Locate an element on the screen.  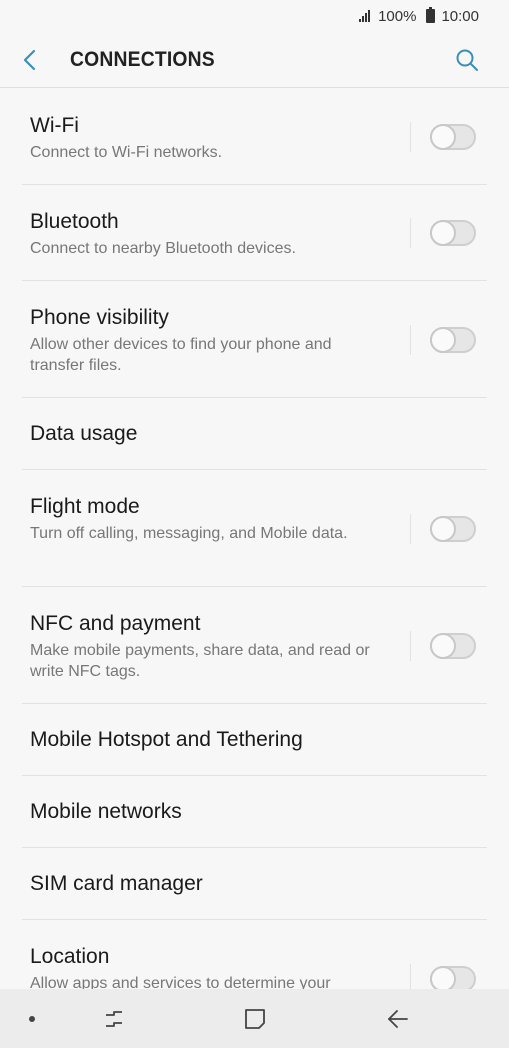
status-bar: 100% 10:00 is located at coordinates (254, 16).